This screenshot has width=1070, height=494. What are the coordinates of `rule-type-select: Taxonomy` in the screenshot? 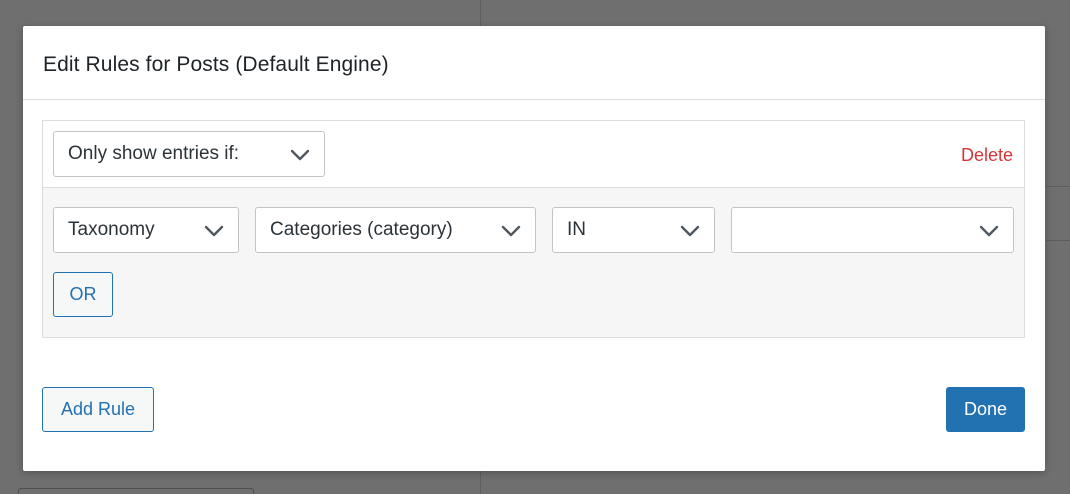 It's located at (146, 230).